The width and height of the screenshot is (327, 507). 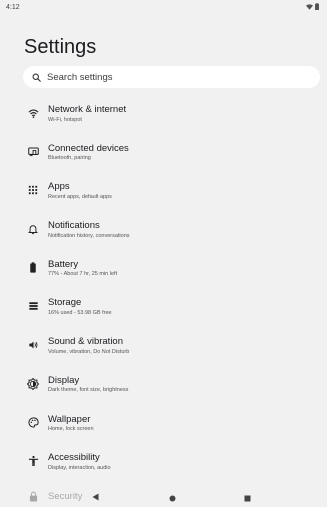 What do you see at coordinates (33, 268) in the screenshot?
I see `battery-icon` at bounding box center [33, 268].